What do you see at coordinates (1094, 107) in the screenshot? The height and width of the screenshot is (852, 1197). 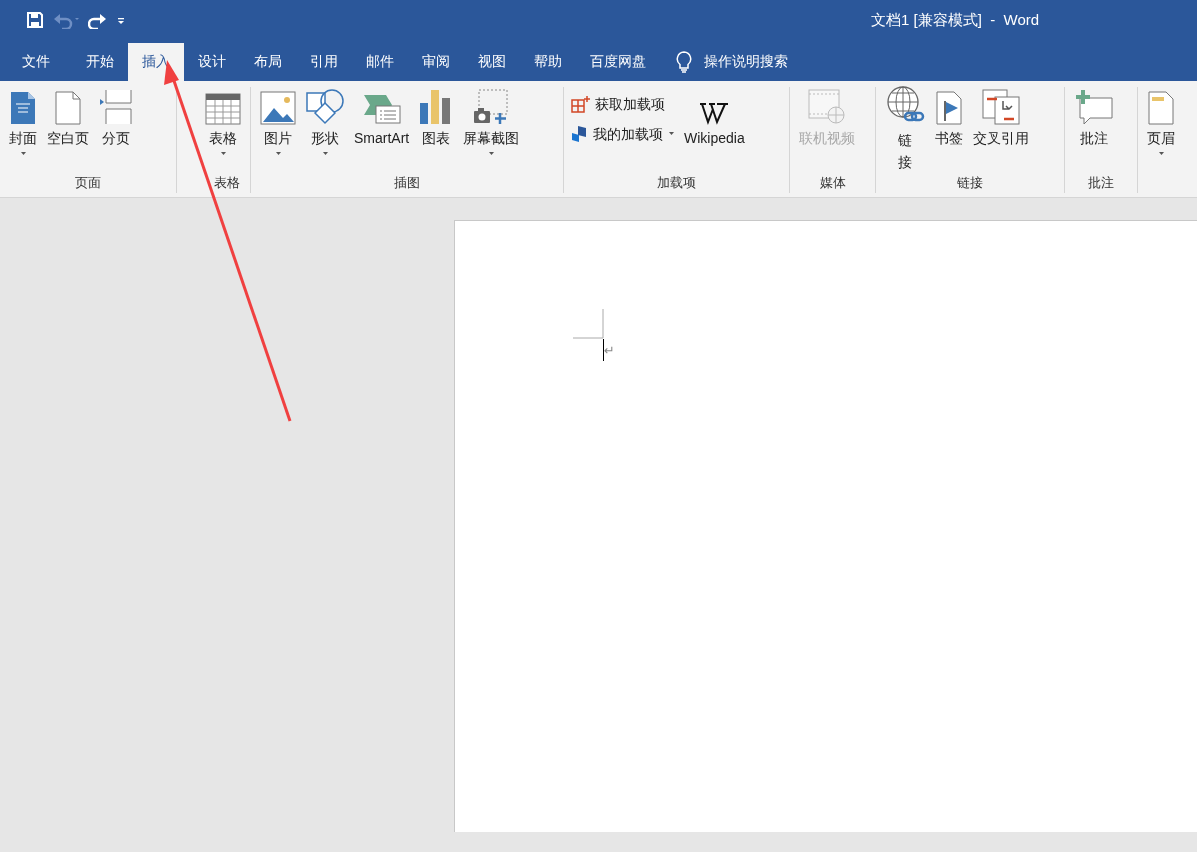 I see `comment-icon` at bounding box center [1094, 107].